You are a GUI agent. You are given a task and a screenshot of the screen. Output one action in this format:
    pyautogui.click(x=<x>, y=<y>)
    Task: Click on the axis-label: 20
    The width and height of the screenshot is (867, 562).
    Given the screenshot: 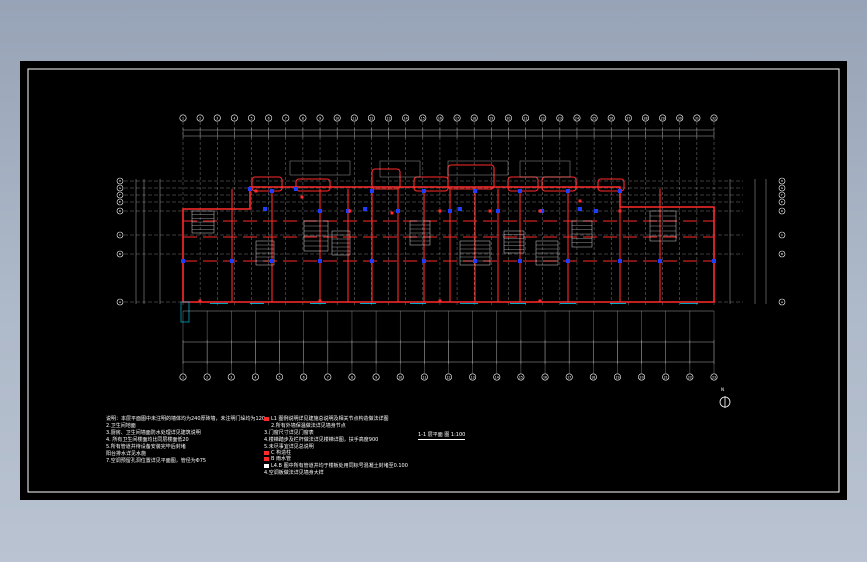 What is the action you would take?
    pyautogui.click(x=508, y=118)
    